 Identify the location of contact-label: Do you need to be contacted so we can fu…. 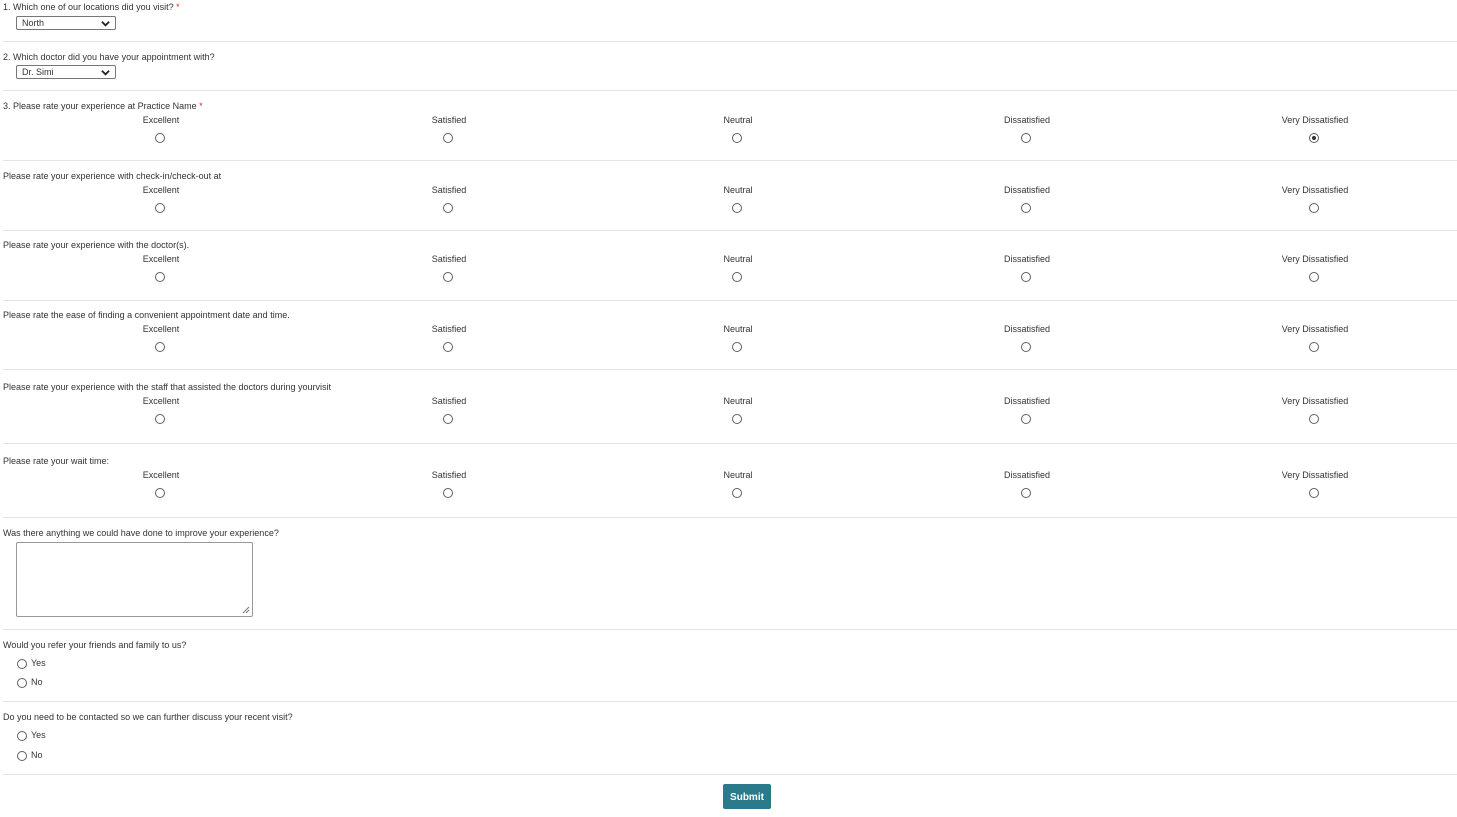
(148, 717).